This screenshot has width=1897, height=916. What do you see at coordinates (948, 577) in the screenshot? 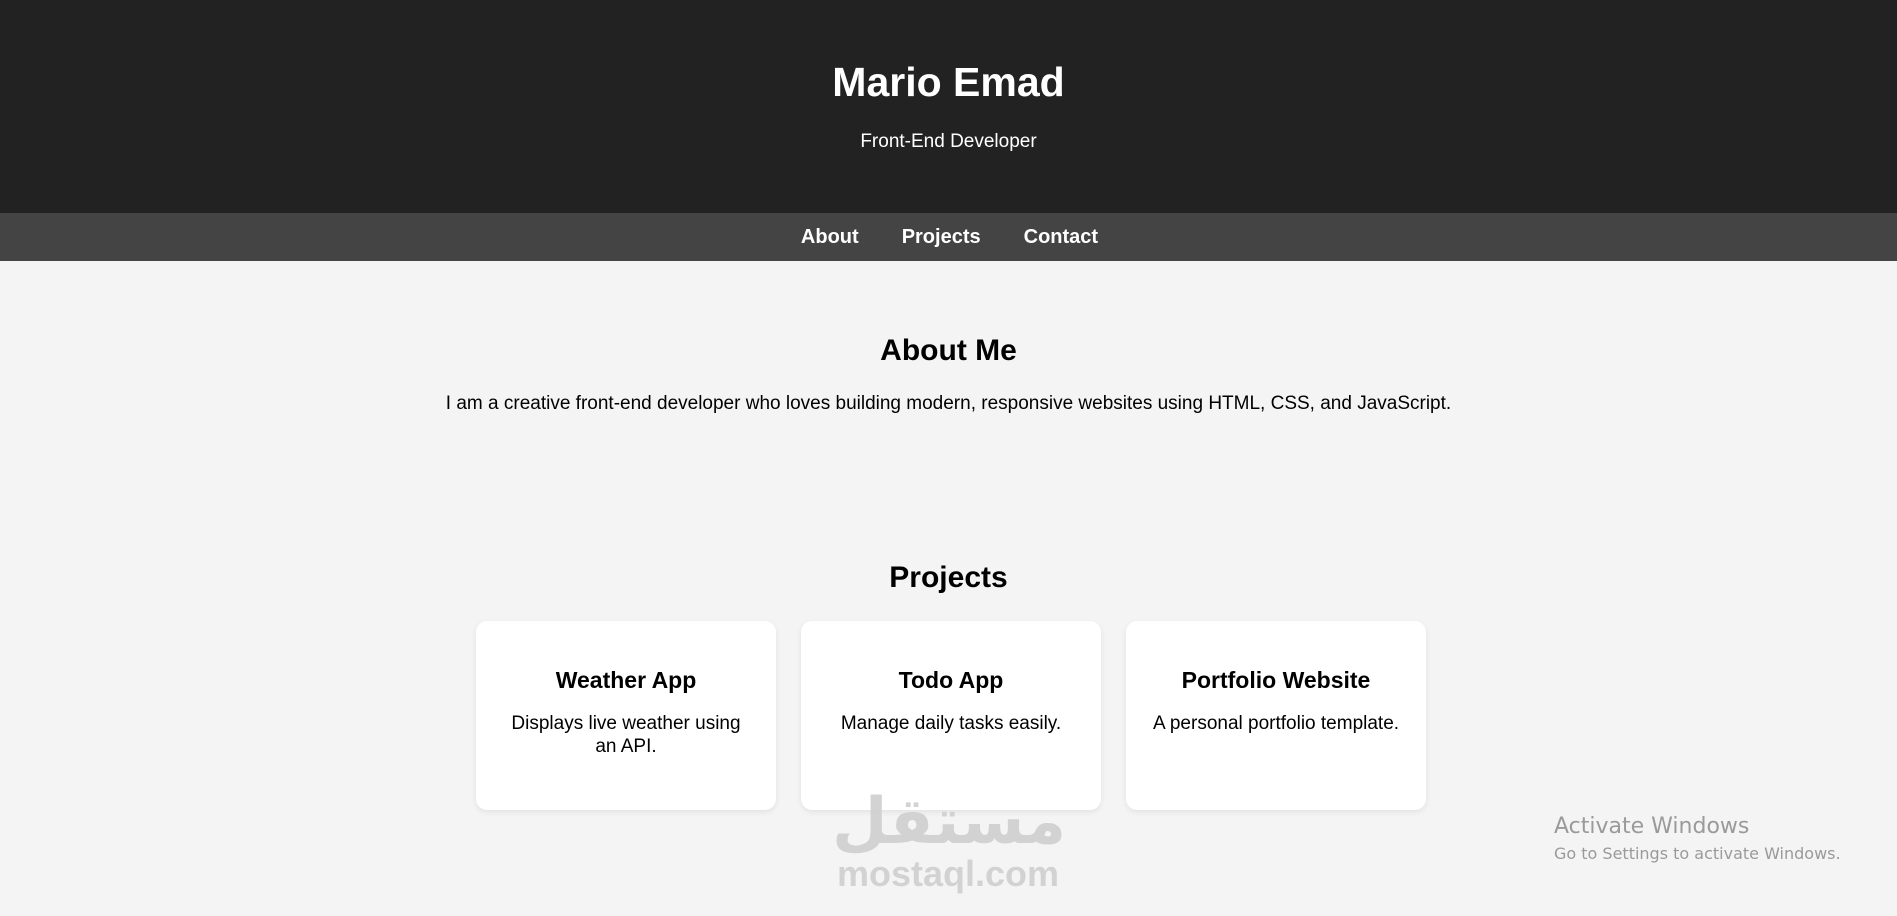
I see `projects-title: Projects` at bounding box center [948, 577].